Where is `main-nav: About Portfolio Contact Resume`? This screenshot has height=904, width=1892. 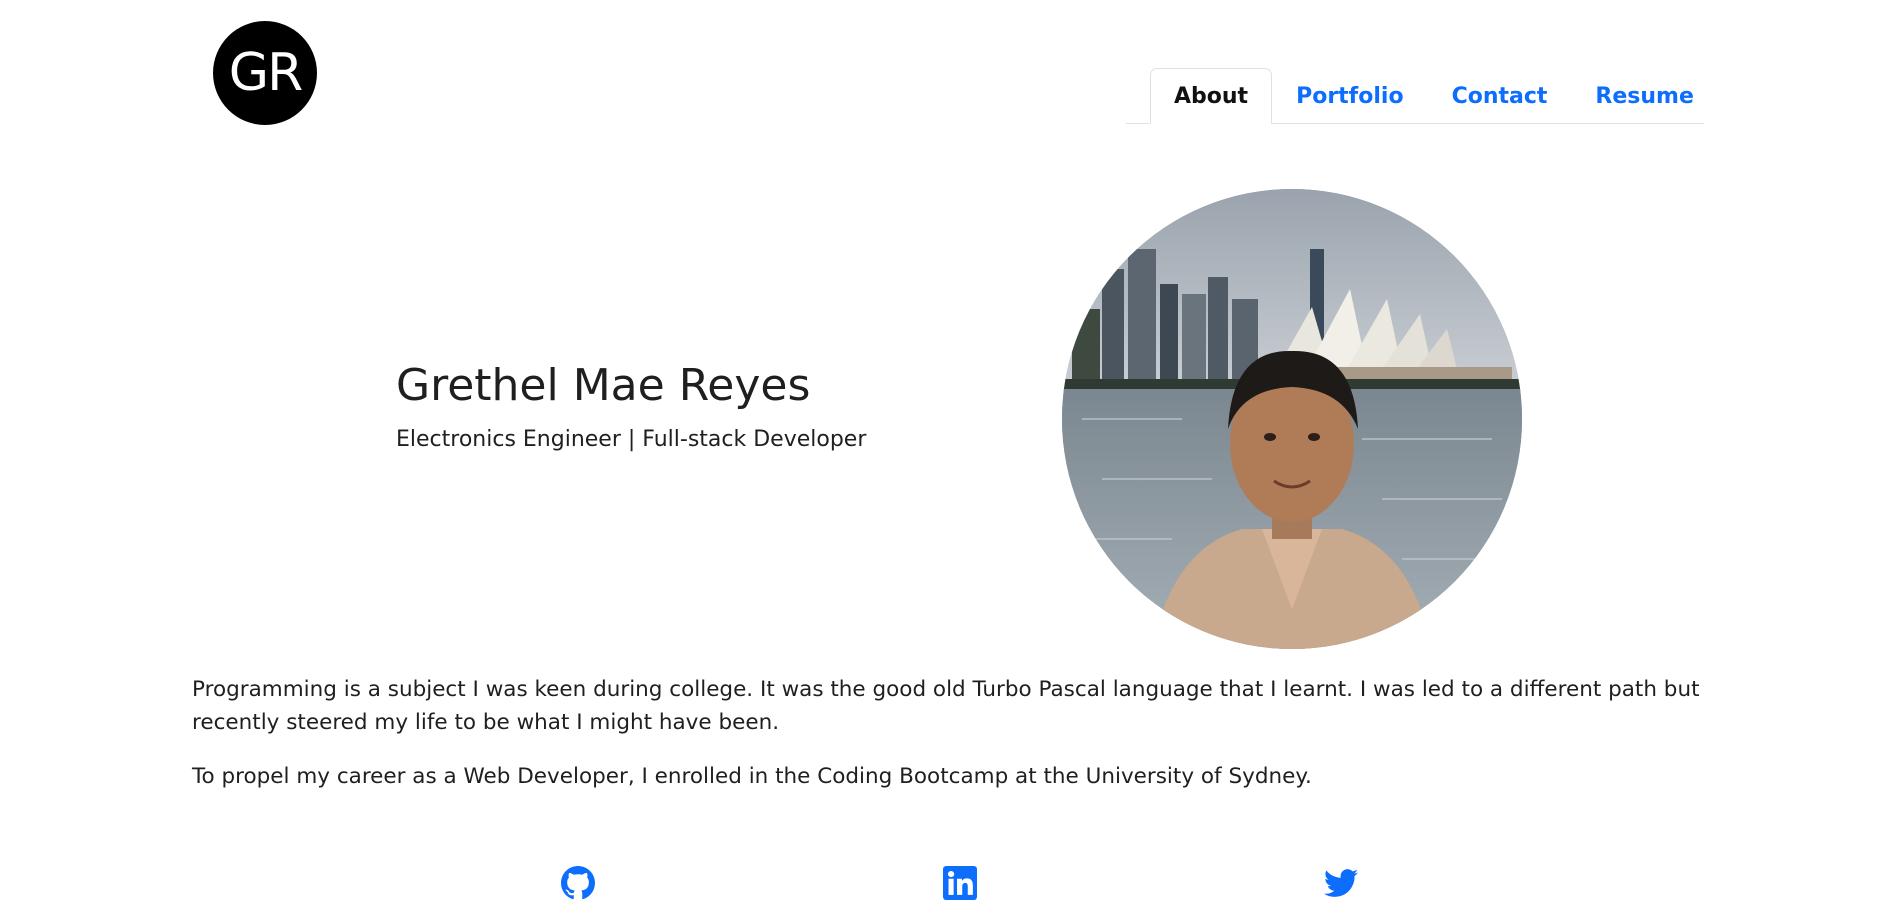 main-nav: About Portfolio Contact Resume is located at coordinates (1415, 83).